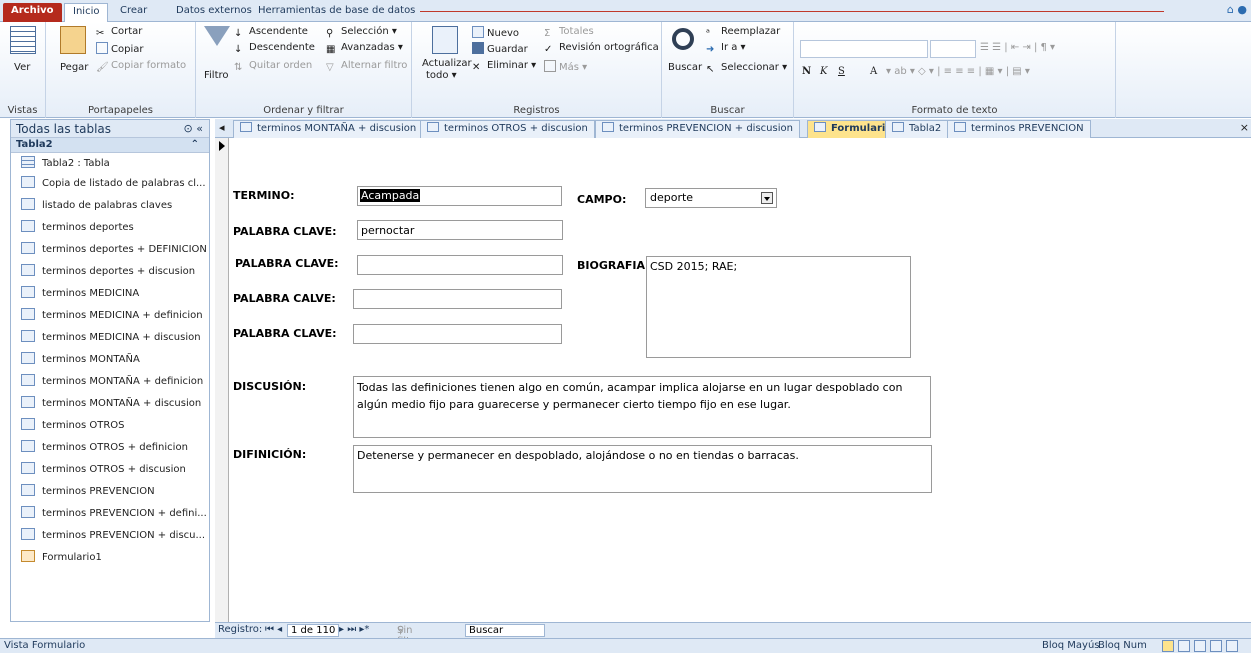 The image size is (1251, 653). What do you see at coordinates (726, 49) in the screenshot?
I see `ir-a-button: ➜ Ir a ▾` at bounding box center [726, 49].